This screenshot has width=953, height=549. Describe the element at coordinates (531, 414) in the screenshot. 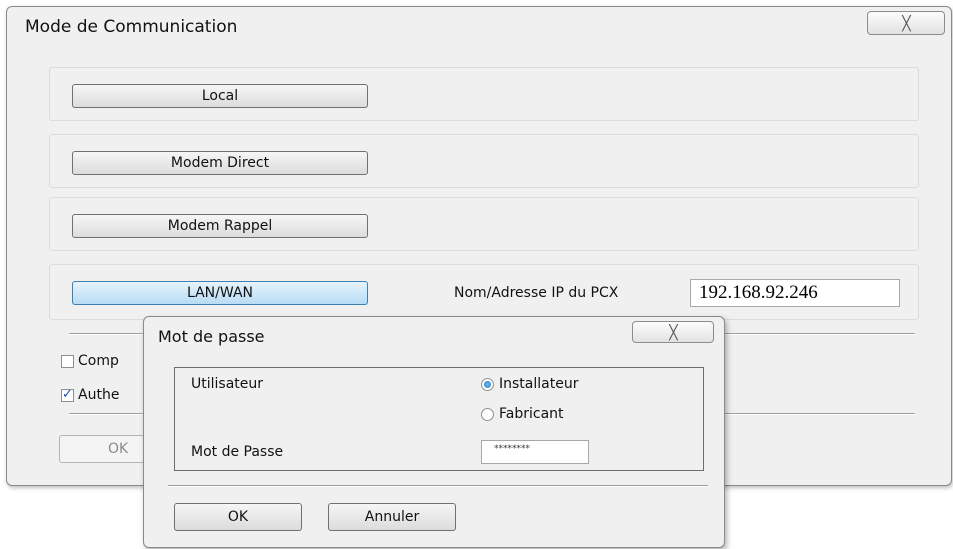

I see `fabricant-label: Fabricant` at that location.